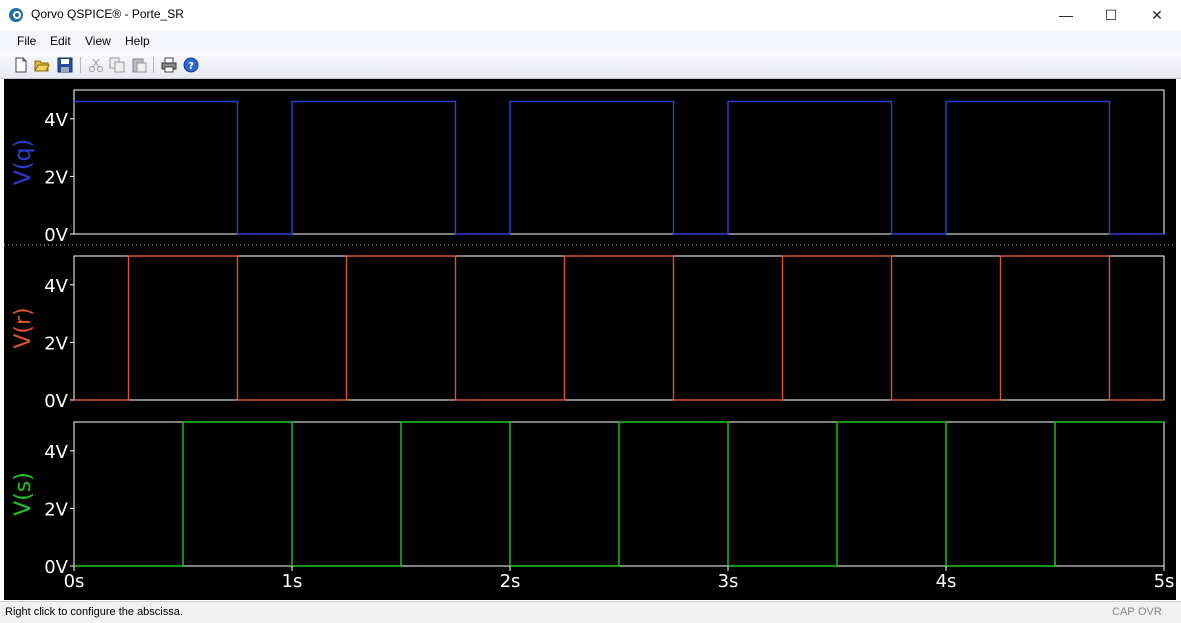  I want to click on trace-label-vs: V(s), so click(23, 494).